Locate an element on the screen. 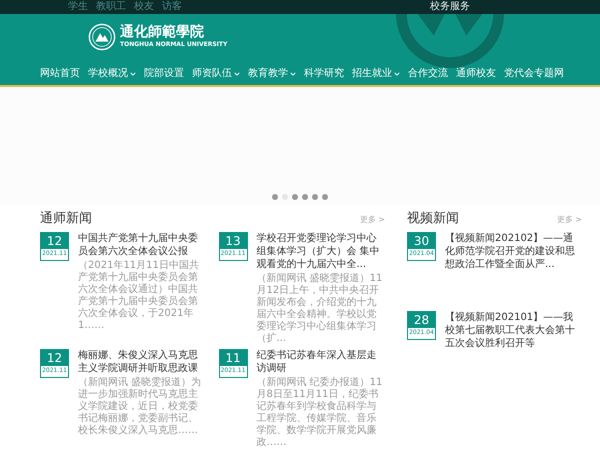  news-title-link: 梅丽娜、朱俊义深入马克思主义学院调研并听取思政课 is located at coordinates (142, 362).